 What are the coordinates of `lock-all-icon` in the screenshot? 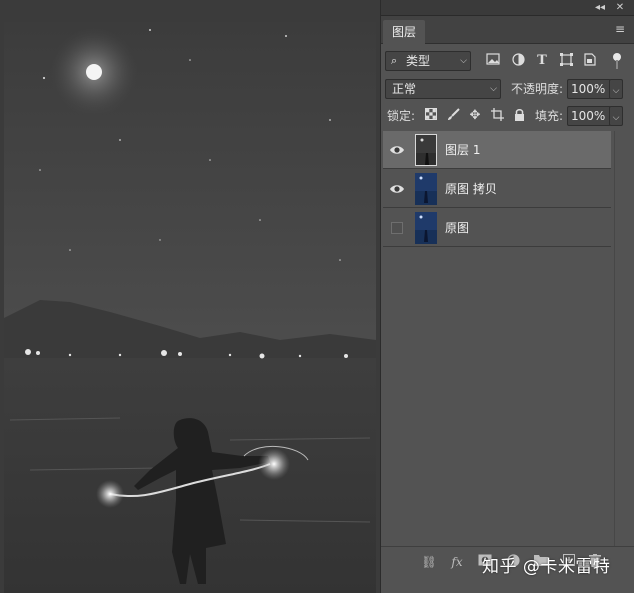 It's located at (519, 116).